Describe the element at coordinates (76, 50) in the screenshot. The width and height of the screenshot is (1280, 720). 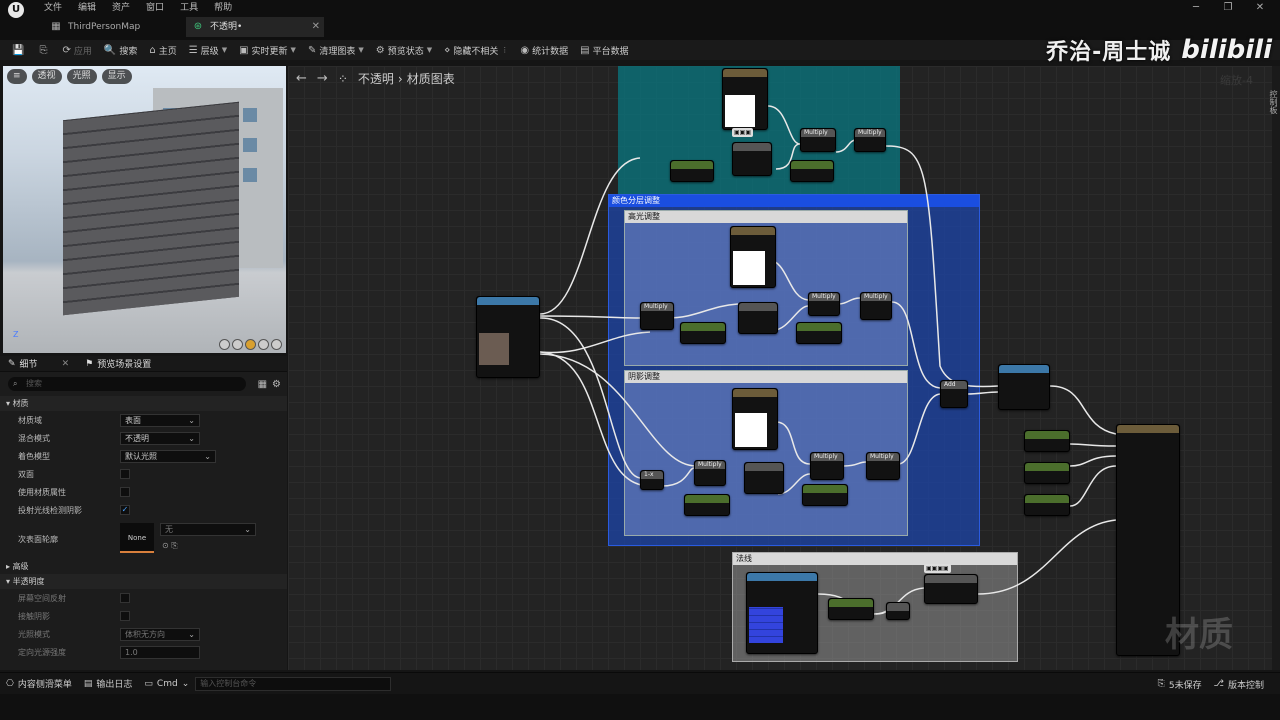
I see `apply-button: ⟳ 应用` at that location.